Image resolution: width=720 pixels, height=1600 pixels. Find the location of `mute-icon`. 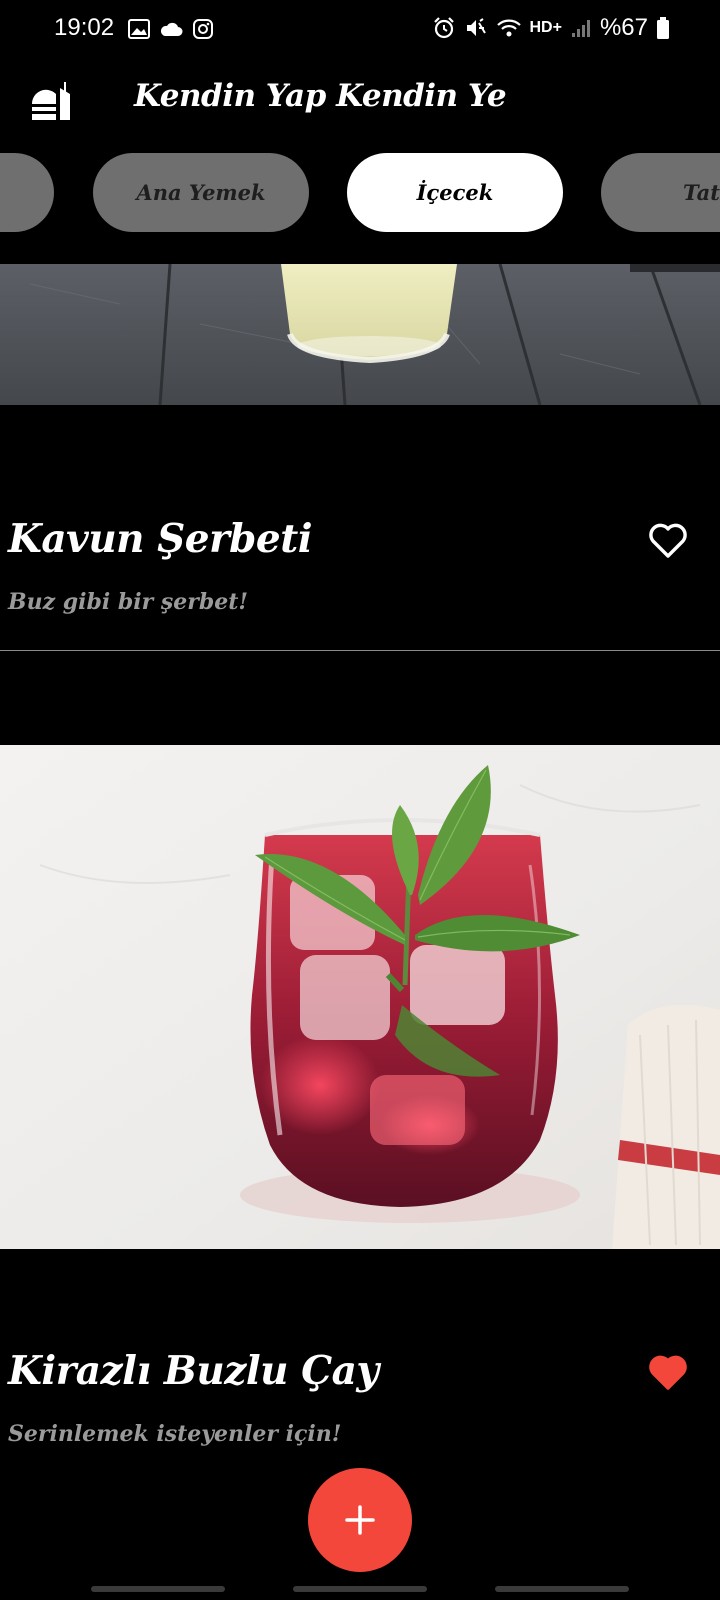

mute-icon is located at coordinates (476, 27).